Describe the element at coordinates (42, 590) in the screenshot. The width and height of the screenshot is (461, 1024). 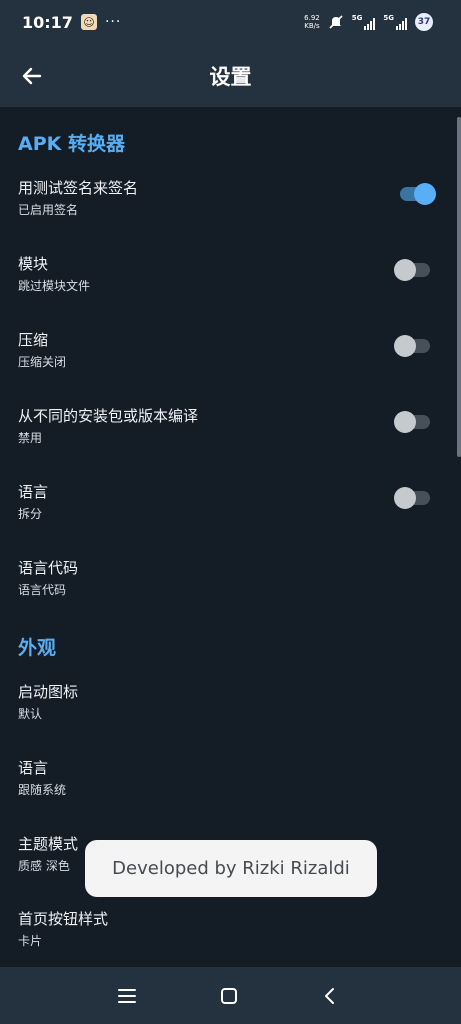
I see `setting-summary: 语言代码` at that location.